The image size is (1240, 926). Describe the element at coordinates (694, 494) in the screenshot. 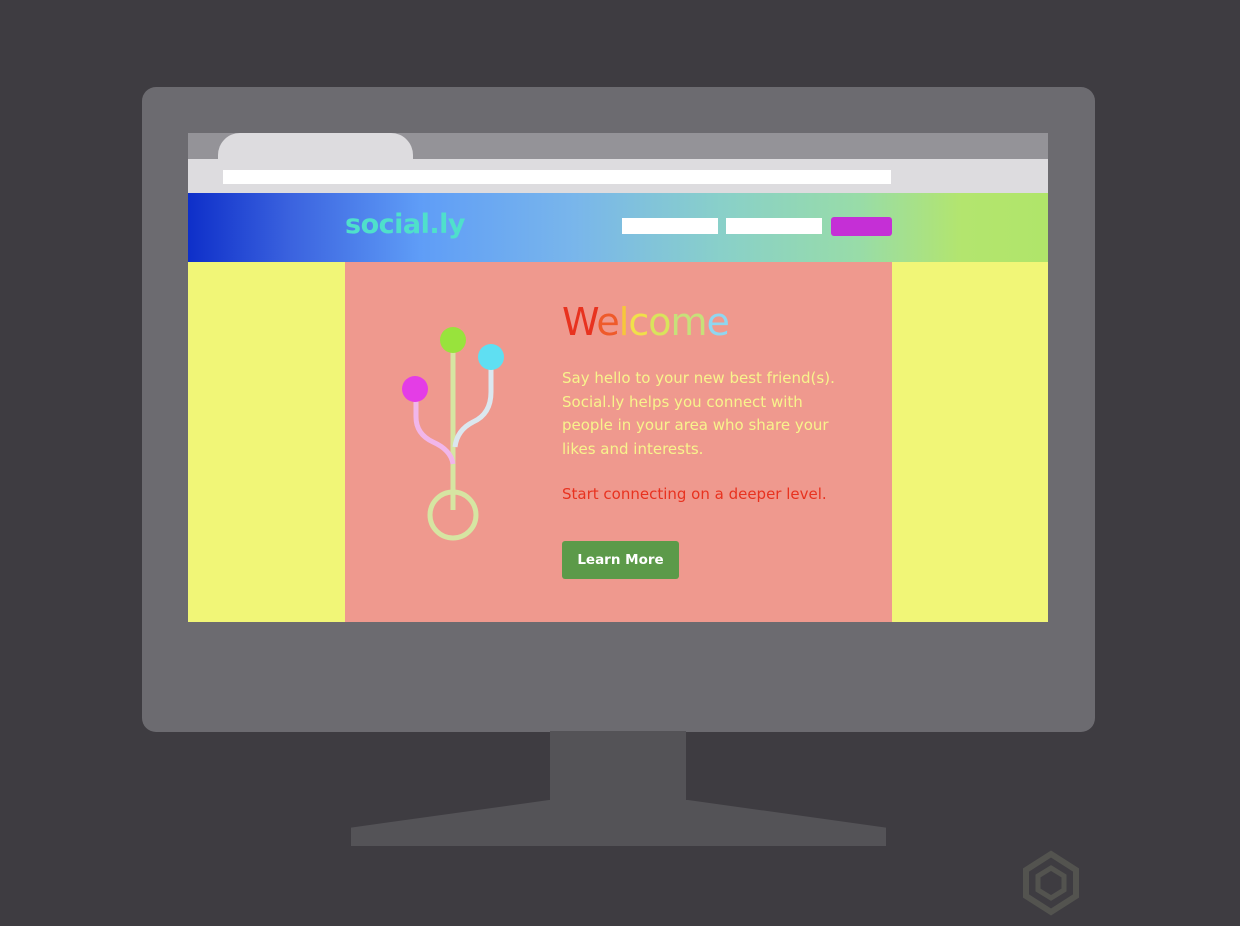

I see `tagline-text: Start connecting on a deeper level.` at that location.